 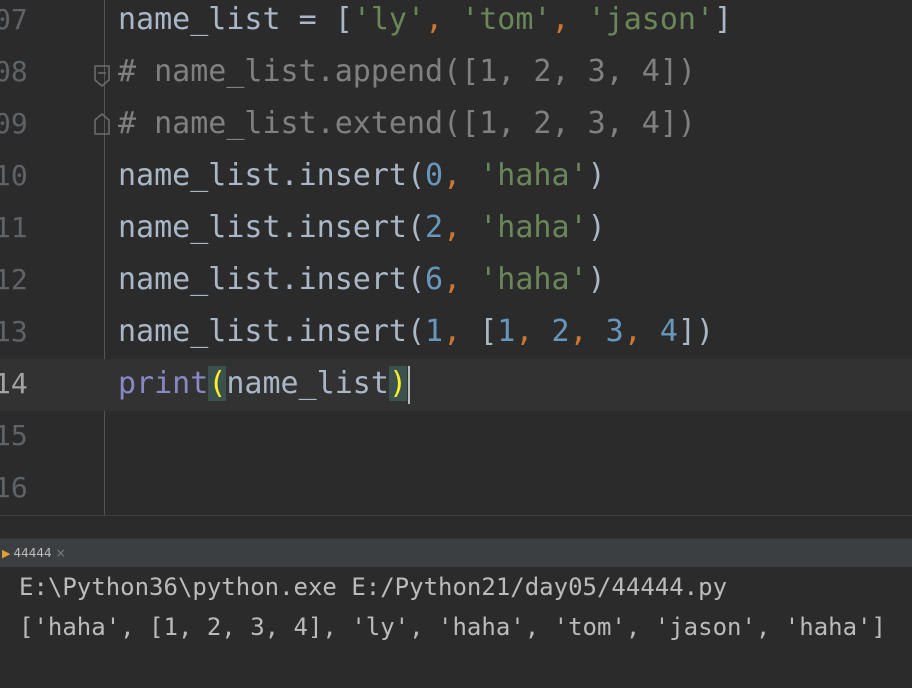 What do you see at coordinates (14, 123) in the screenshot?
I see `line-number: 09` at bounding box center [14, 123].